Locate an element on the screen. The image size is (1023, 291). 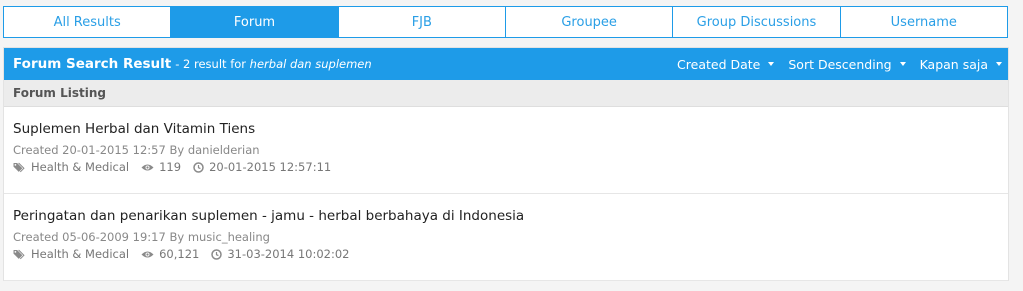
thread-stats: Health & Medical 119 20-01-2015 12:57:11 is located at coordinates (506, 167).